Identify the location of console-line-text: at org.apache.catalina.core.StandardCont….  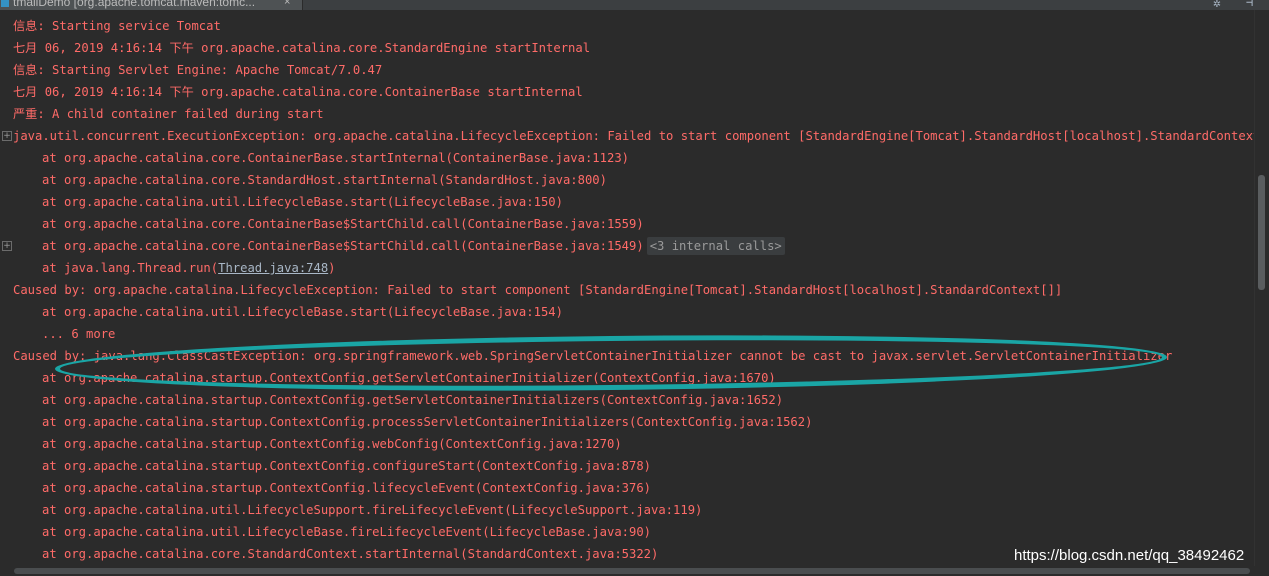
(350, 554).